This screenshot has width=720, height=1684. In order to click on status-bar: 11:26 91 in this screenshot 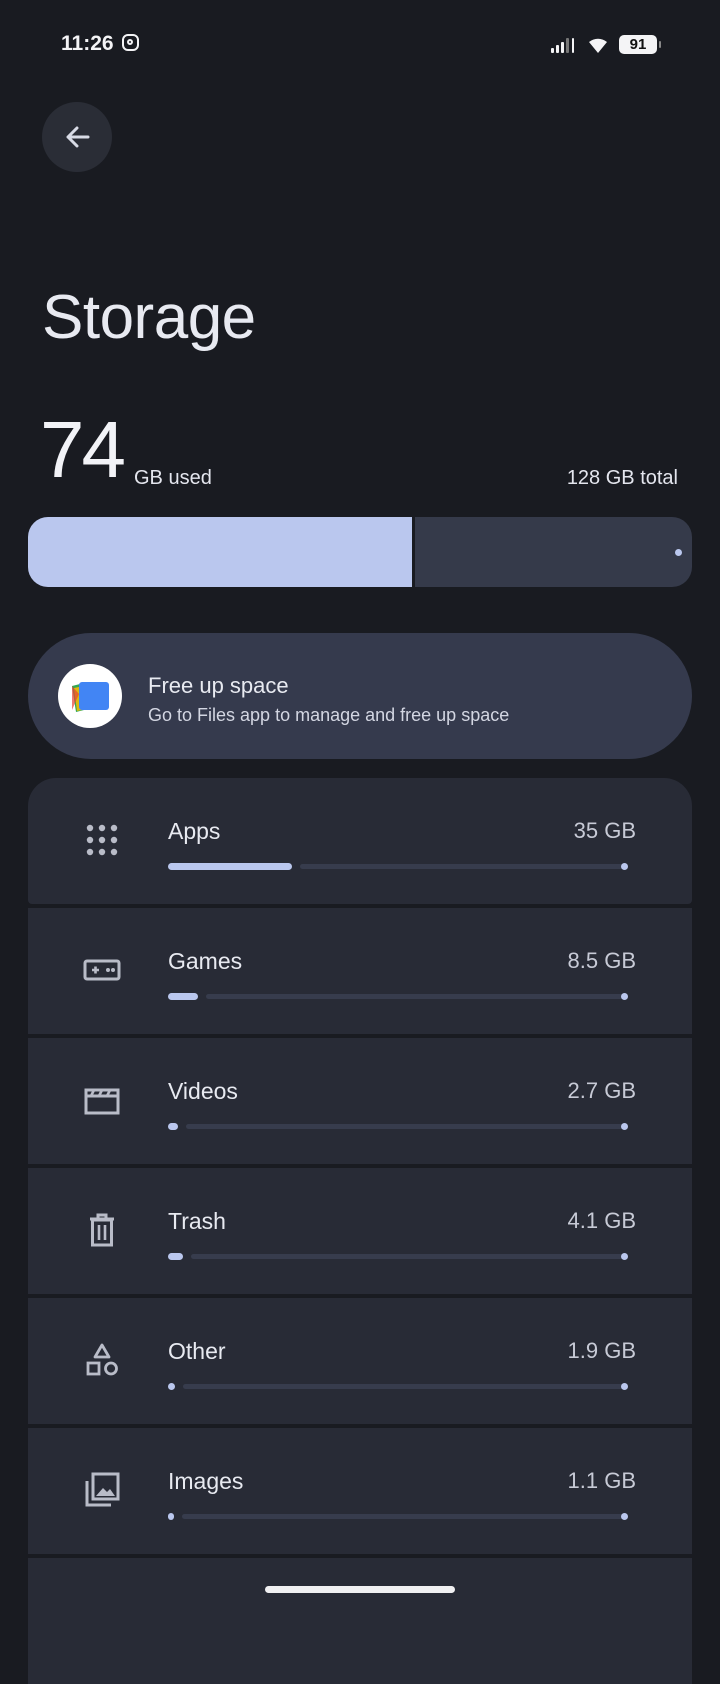, I will do `click(360, 45)`.